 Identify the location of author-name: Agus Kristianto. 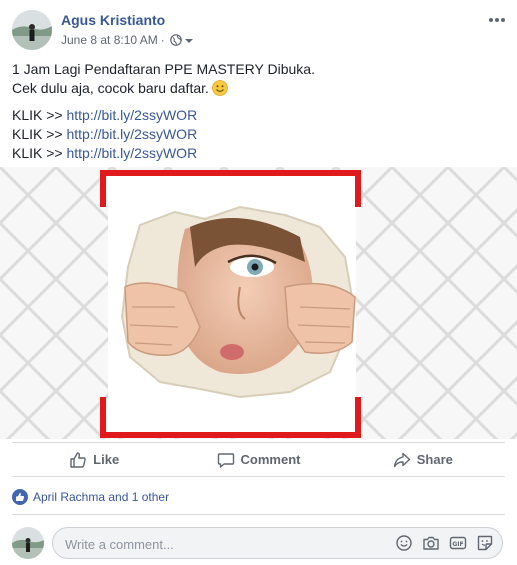
(113, 20).